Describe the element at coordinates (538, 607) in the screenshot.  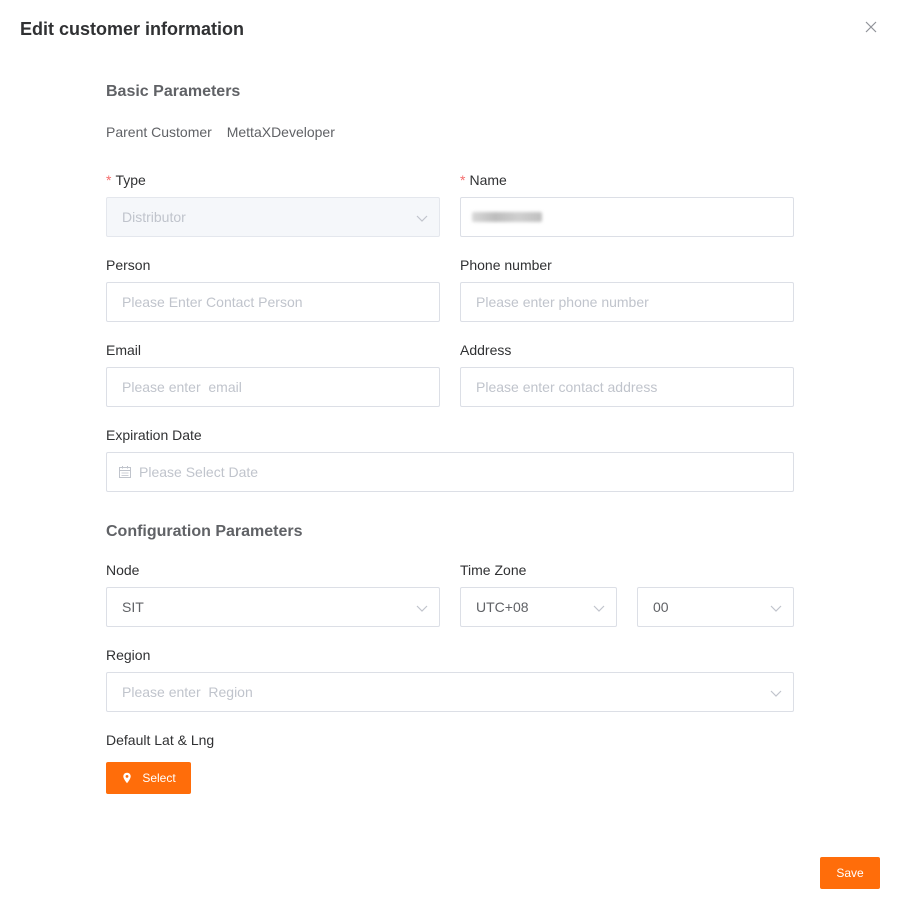
I see `time-zone-select: UTC+08` at that location.